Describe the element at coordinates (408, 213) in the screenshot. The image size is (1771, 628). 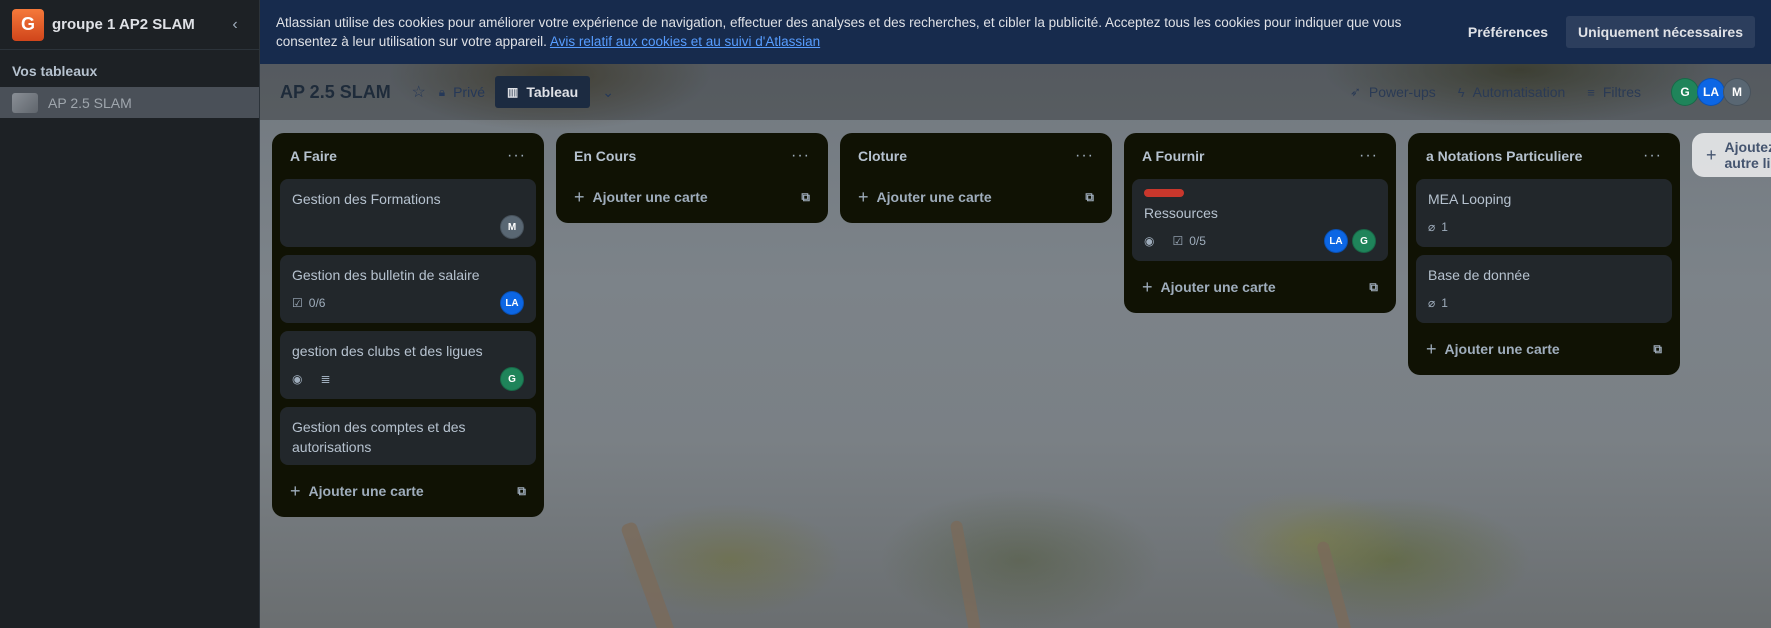
I see `card: Gestion des Formations M` at that location.